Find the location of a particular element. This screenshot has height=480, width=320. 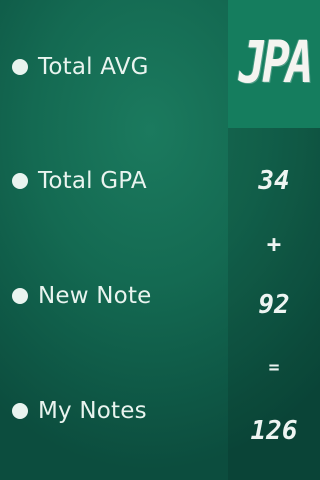

app-logo: JPA is located at coordinates (275, 62).